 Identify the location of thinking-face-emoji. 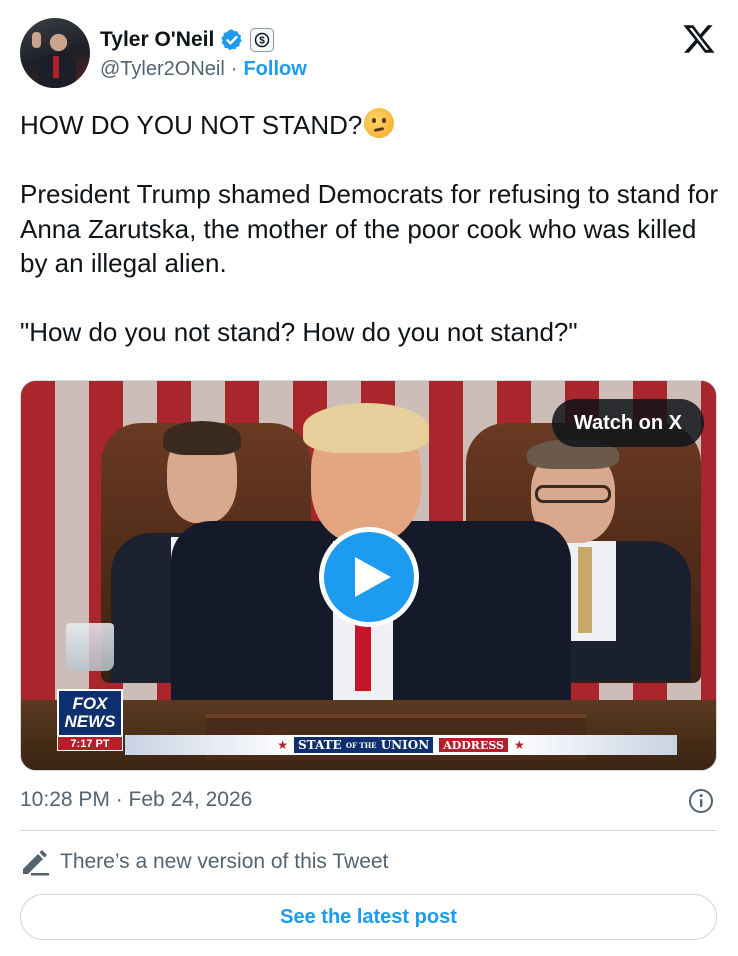
(379, 123).